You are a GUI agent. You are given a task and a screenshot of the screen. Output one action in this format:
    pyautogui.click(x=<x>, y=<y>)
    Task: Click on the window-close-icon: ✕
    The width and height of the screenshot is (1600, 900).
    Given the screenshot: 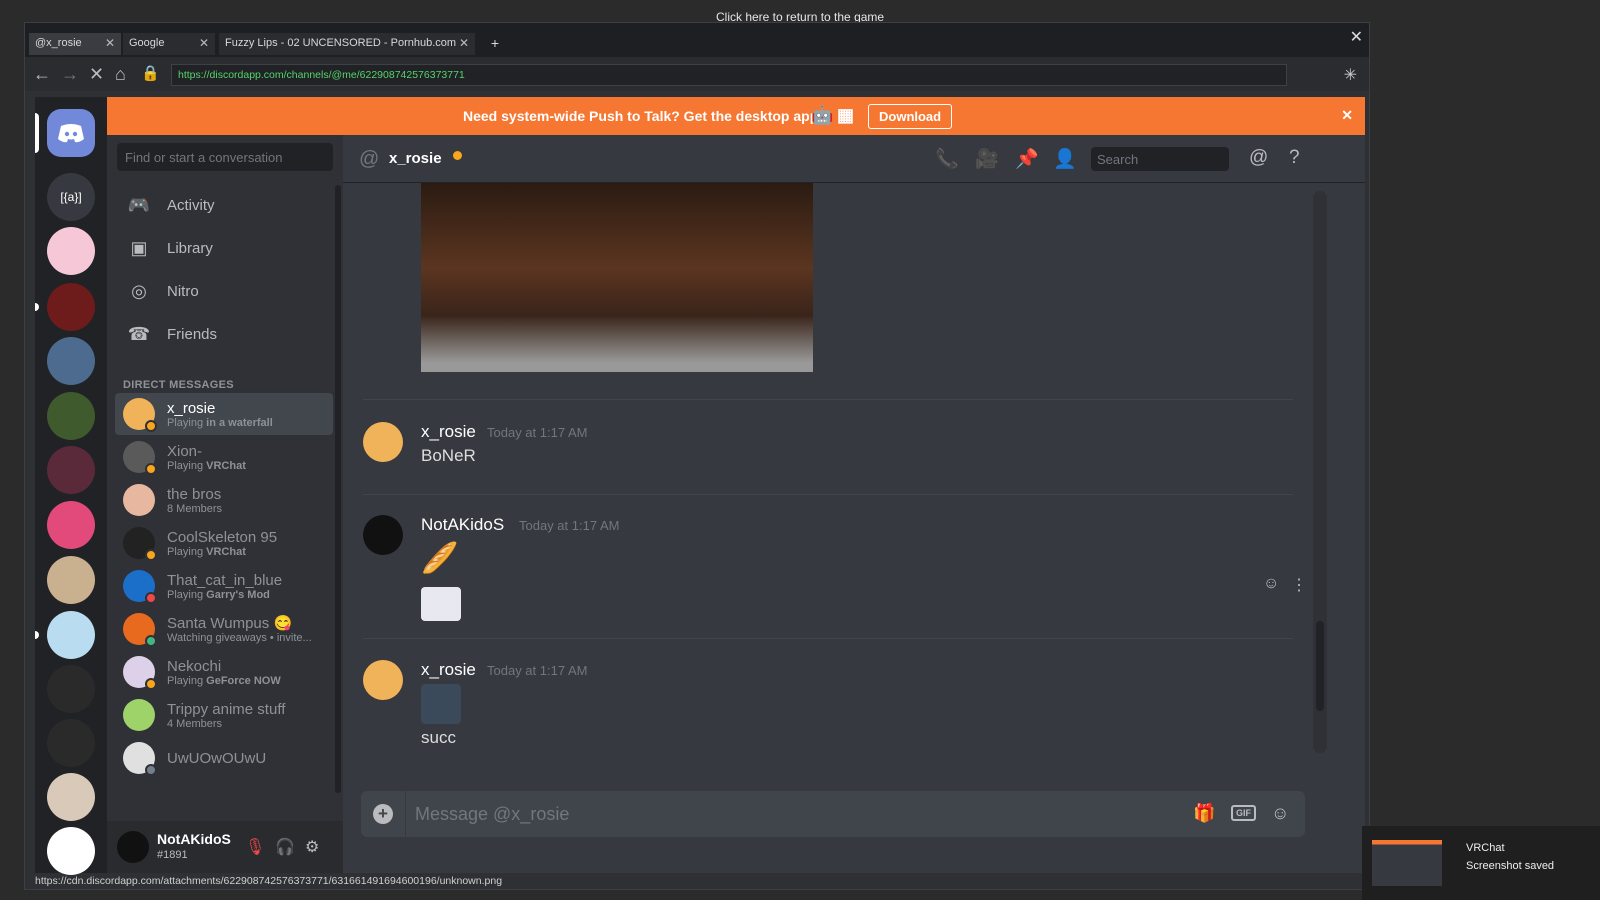 What is the action you would take?
    pyautogui.click(x=1356, y=37)
    